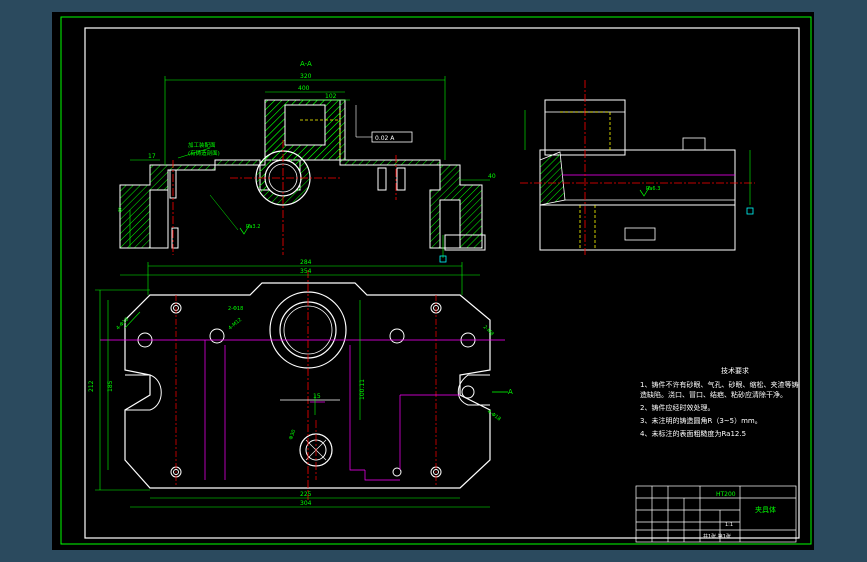 Image resolution: width=867 pixels, height=562 pixels. What do you see at coordinates (306, 271) in the screenshot?
I see `plan-dim-w2: 354` at bounding box center [306, 271].